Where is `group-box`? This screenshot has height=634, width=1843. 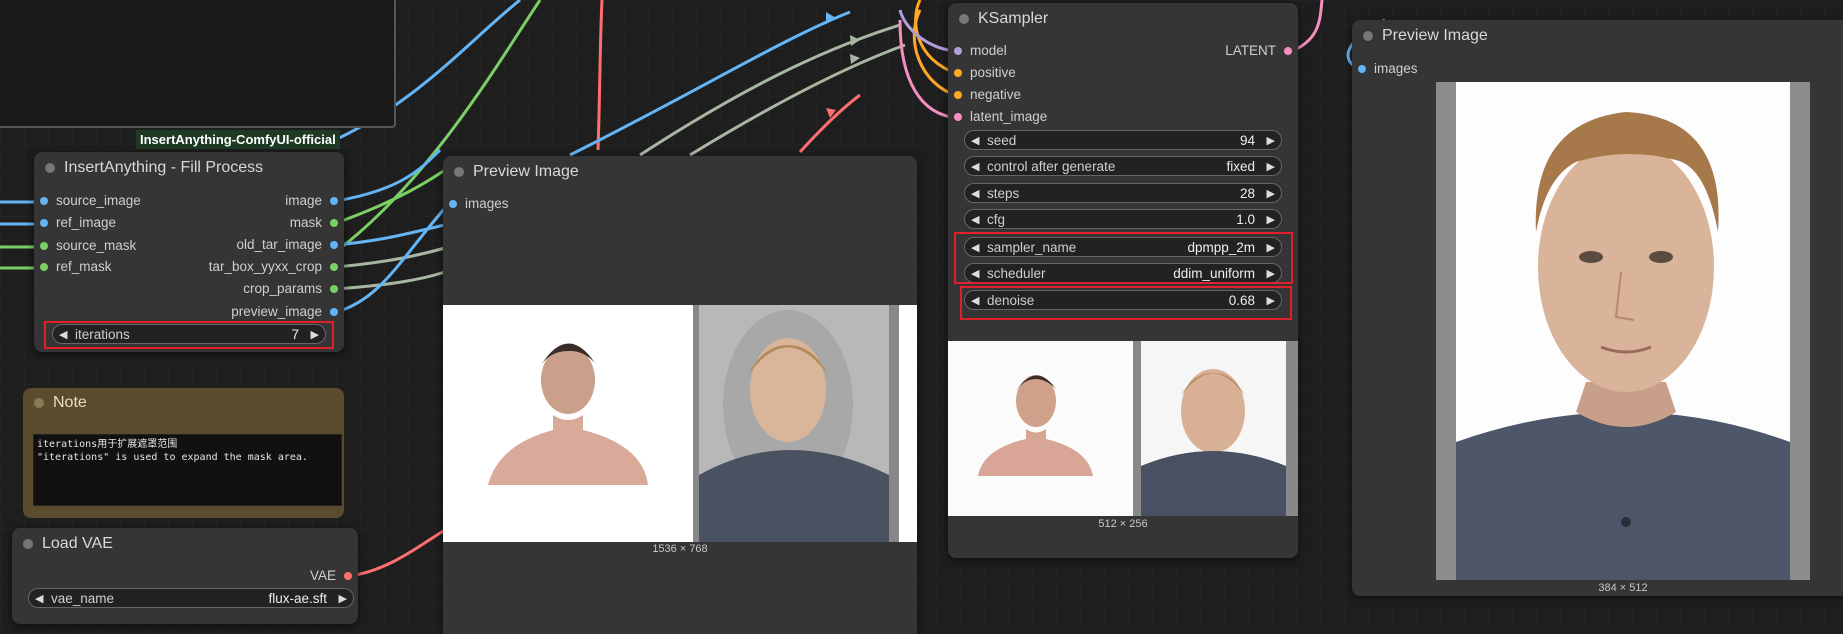
group-box is located at coordinates (198, 64).